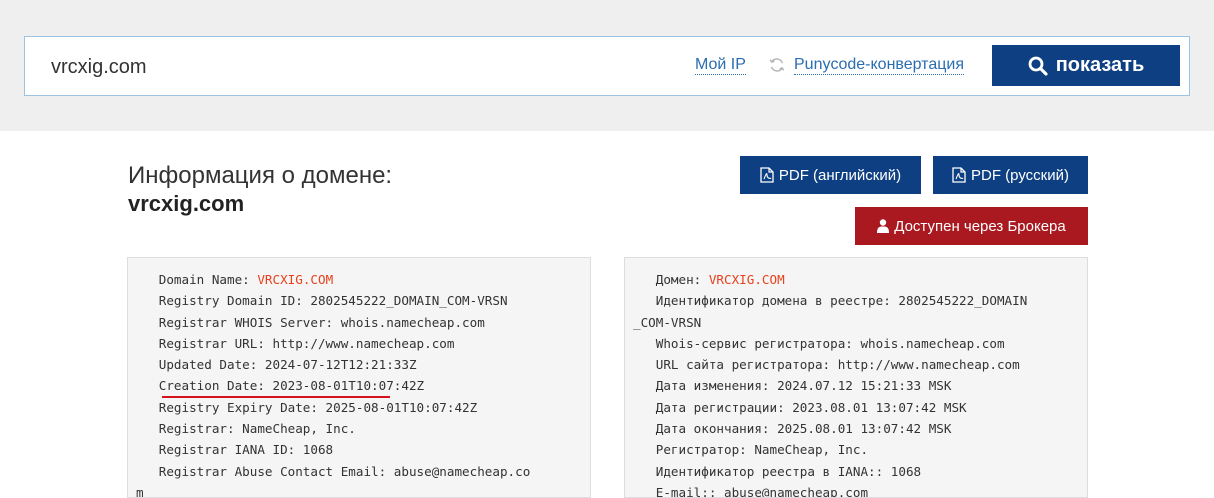  What do you see at coordinates (276, 397) in the screenshot?
I see `creation-date-underline` at bounding box center [276, 397].